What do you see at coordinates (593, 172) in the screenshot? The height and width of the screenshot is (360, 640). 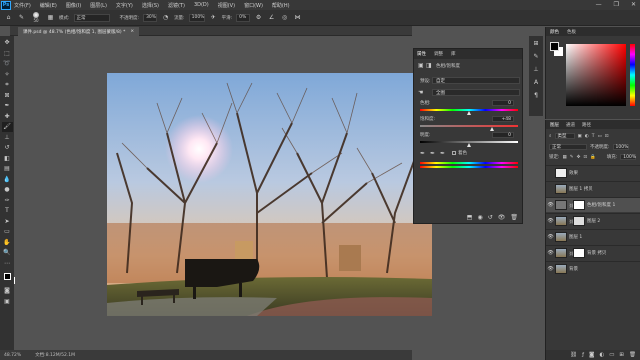 I see `layer-row: 效果` at bounding box center [593, 172].